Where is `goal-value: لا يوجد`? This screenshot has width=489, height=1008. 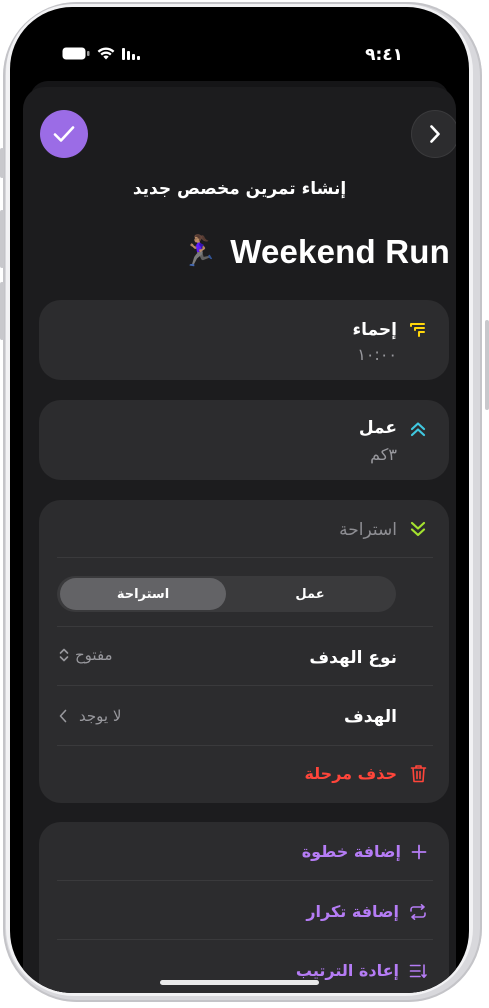
goal-value: لا يوجد is located at coordinates (100, 716).